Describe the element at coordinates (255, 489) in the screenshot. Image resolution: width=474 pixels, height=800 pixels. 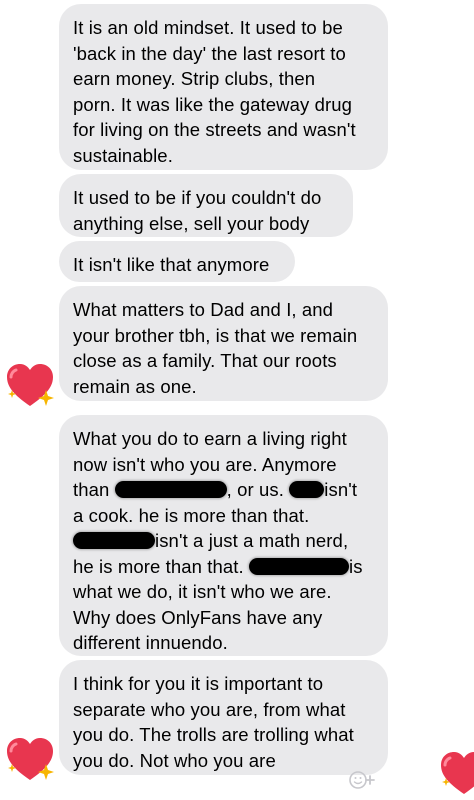
I see `message-text: , or us.` at that location.